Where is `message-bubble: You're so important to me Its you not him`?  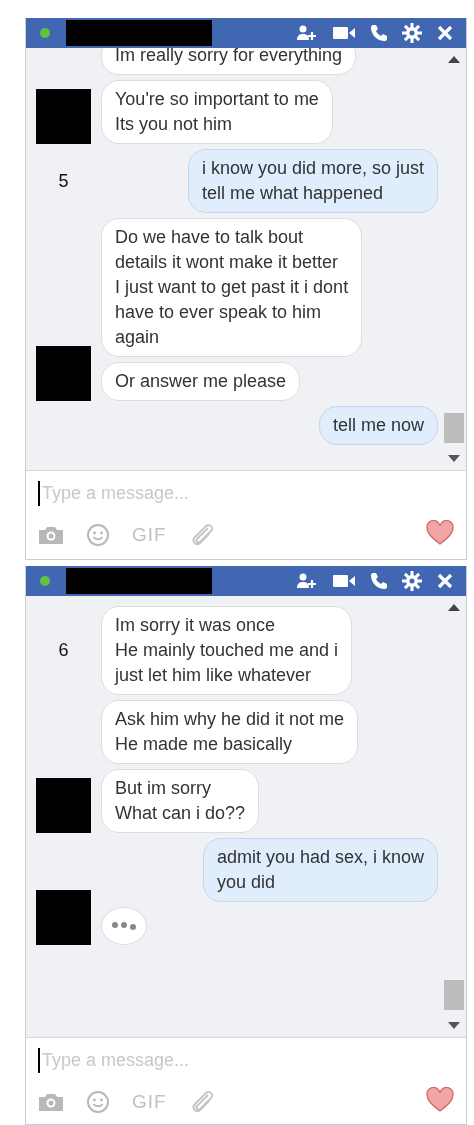
message-bubble: You're so important to me Its you not him is located at coordinates (217, 112).